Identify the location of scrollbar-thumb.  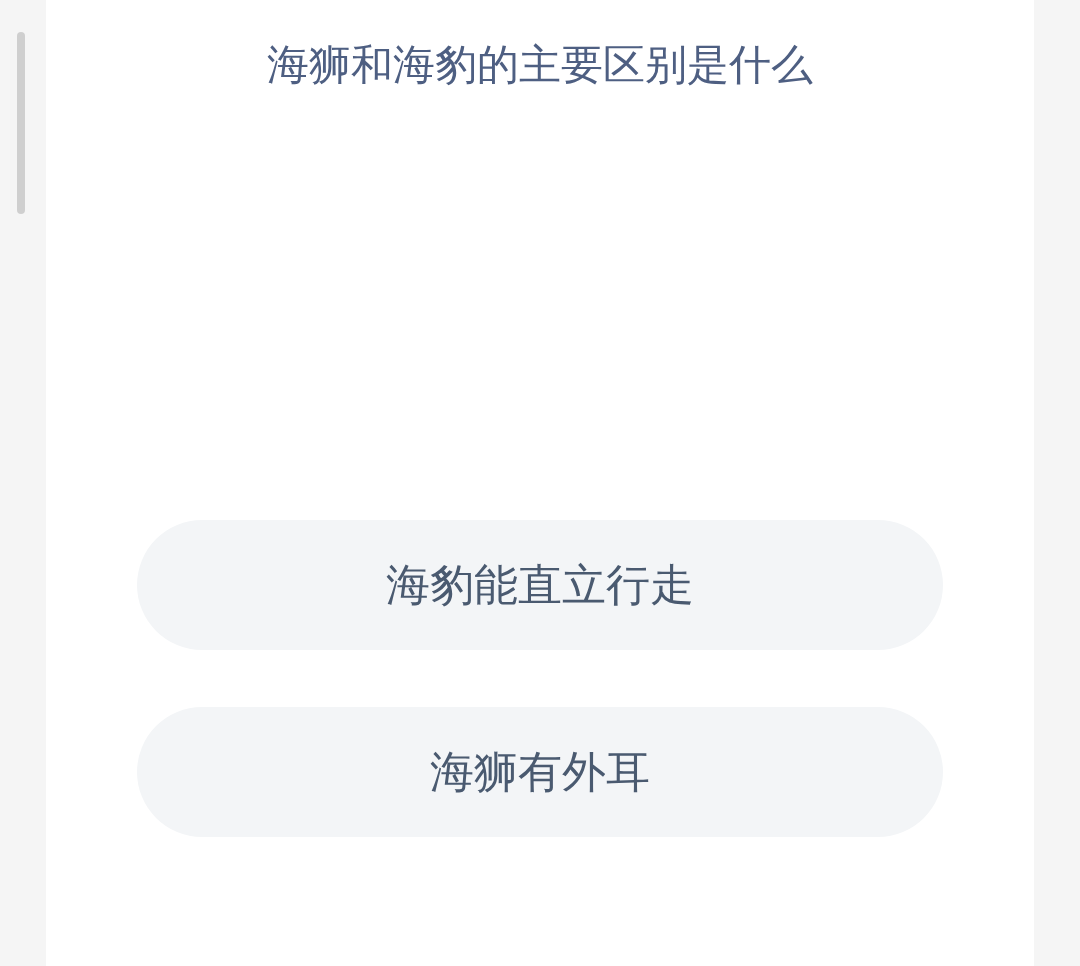
(21, 123).